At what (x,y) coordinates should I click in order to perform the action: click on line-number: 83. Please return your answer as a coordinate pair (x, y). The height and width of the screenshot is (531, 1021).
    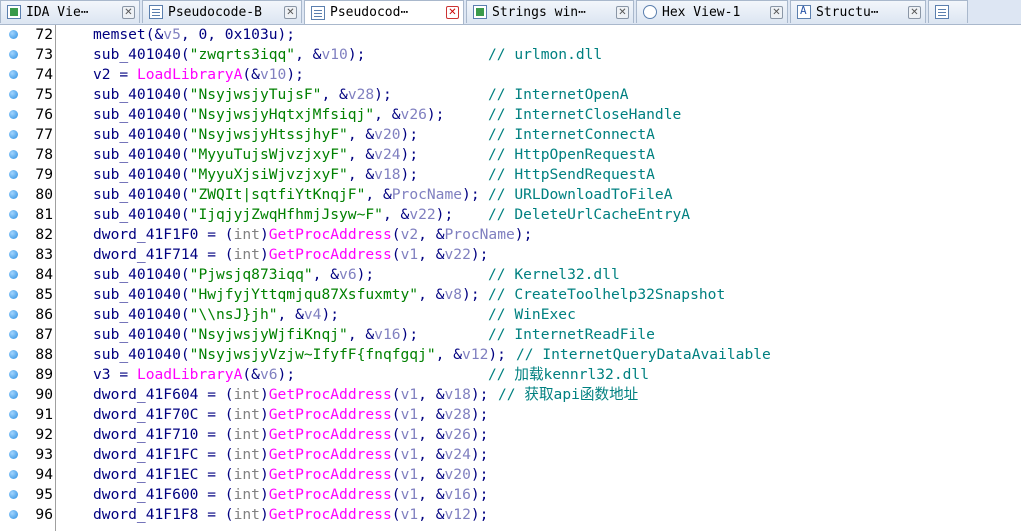
    Looking at the image, I should click on (44, 254).